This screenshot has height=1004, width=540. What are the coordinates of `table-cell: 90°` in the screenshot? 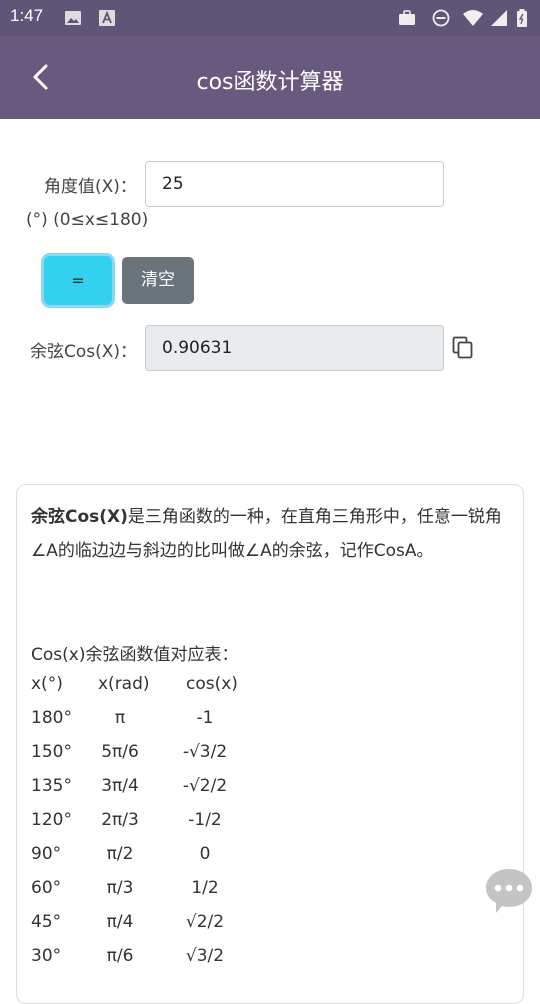 It's located at (46, 854).